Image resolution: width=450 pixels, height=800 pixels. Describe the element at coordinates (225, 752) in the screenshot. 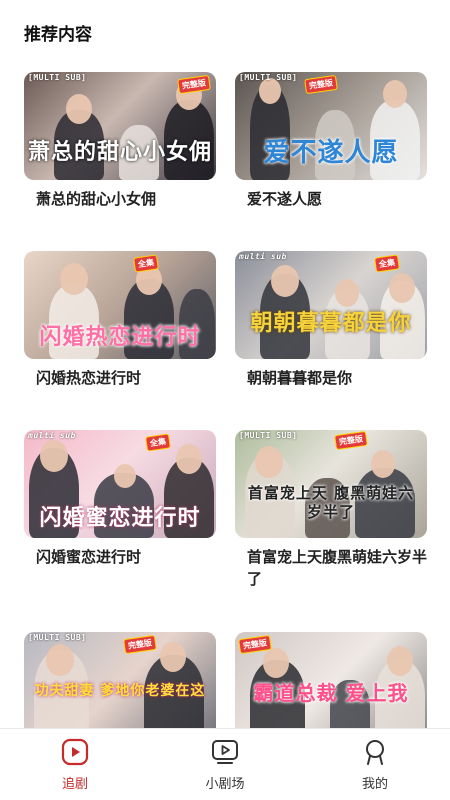

I see `tv-play-icon` at that location.